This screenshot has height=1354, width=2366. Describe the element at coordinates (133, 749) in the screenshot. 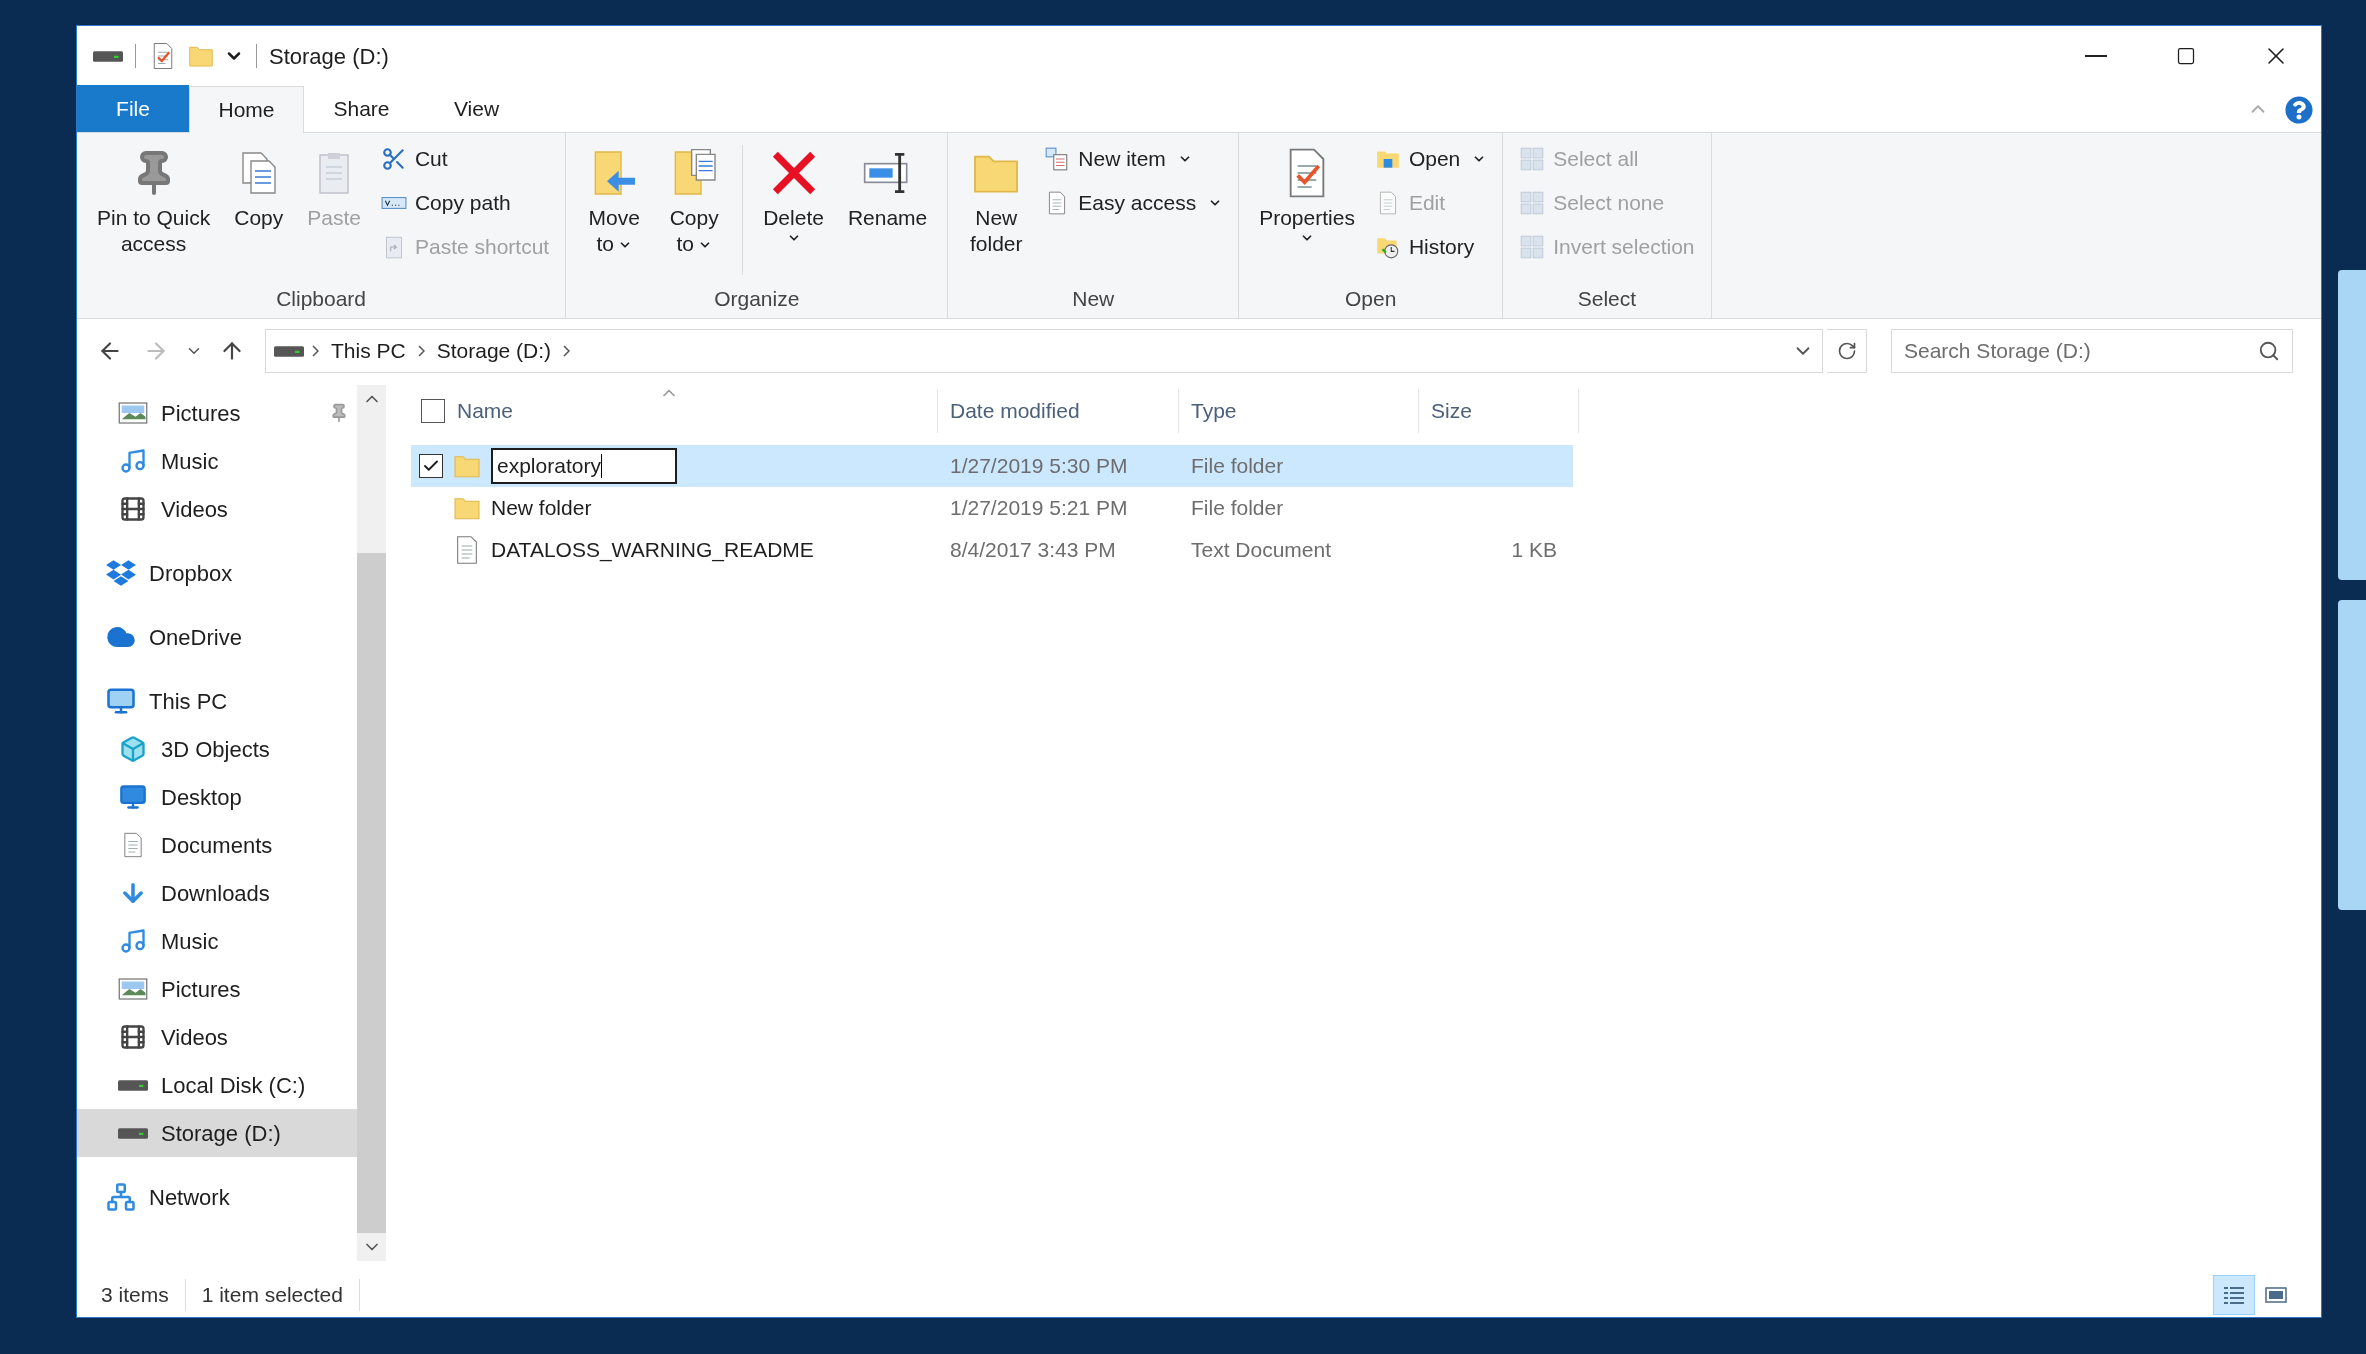

I see `cube-icon` at that location.